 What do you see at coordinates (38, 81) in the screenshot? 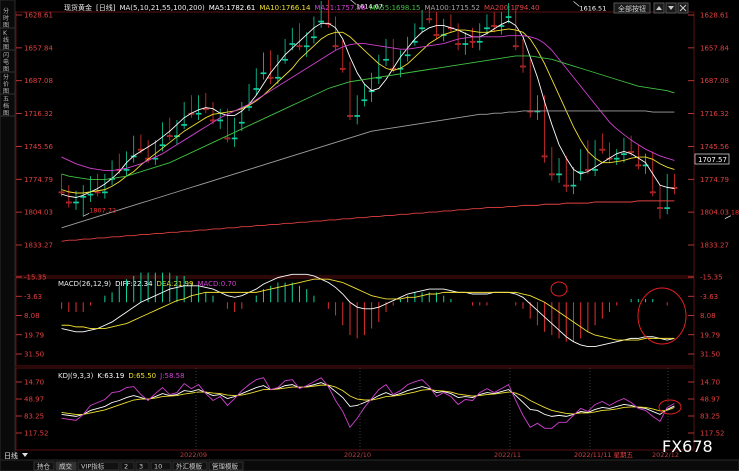
I see `y-tick-label-left: 1687.08` at bounding box center [38, 81].